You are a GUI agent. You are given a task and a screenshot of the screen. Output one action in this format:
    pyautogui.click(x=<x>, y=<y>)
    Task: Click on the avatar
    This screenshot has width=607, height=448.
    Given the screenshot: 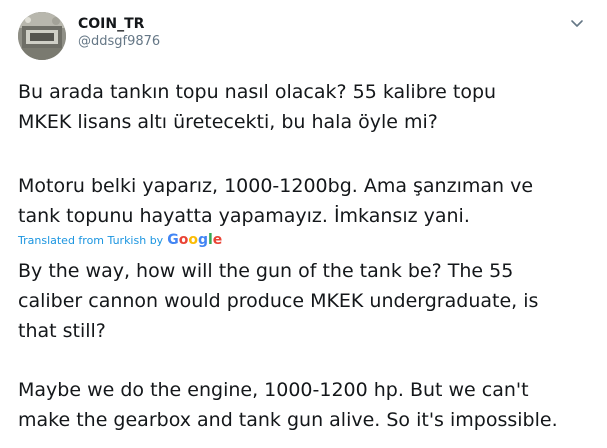 What is the action you would take?
    pyautogui.click(x=42, y=36)
    